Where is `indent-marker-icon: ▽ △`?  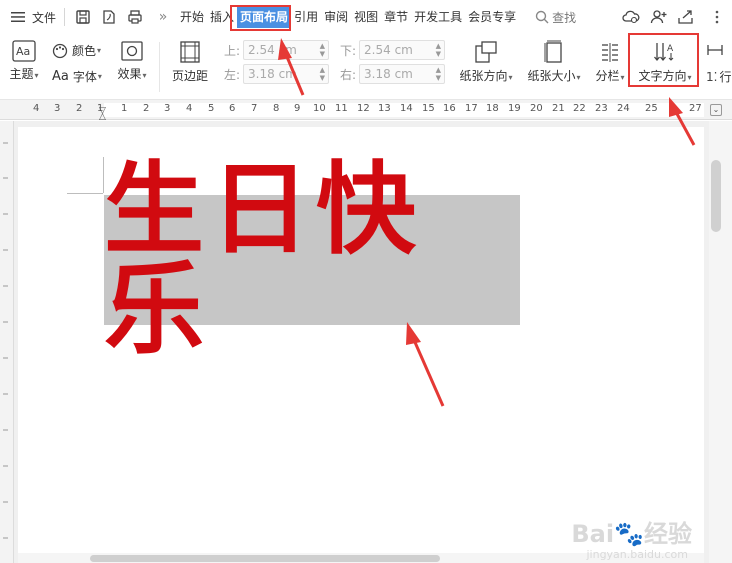
indent-marker-icon: ▽ △ is located at coordinates (102, 114).